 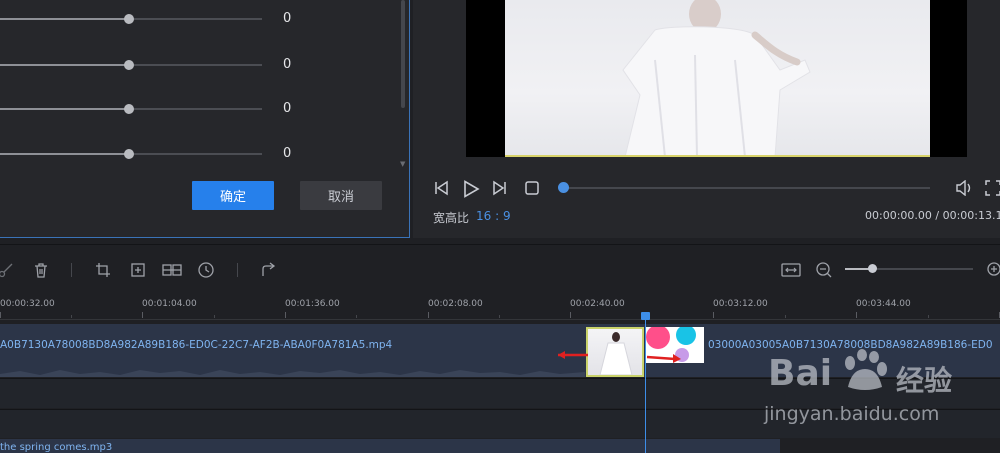 I want to click on clip-thumbnail-image, so click(x=616, y=353).